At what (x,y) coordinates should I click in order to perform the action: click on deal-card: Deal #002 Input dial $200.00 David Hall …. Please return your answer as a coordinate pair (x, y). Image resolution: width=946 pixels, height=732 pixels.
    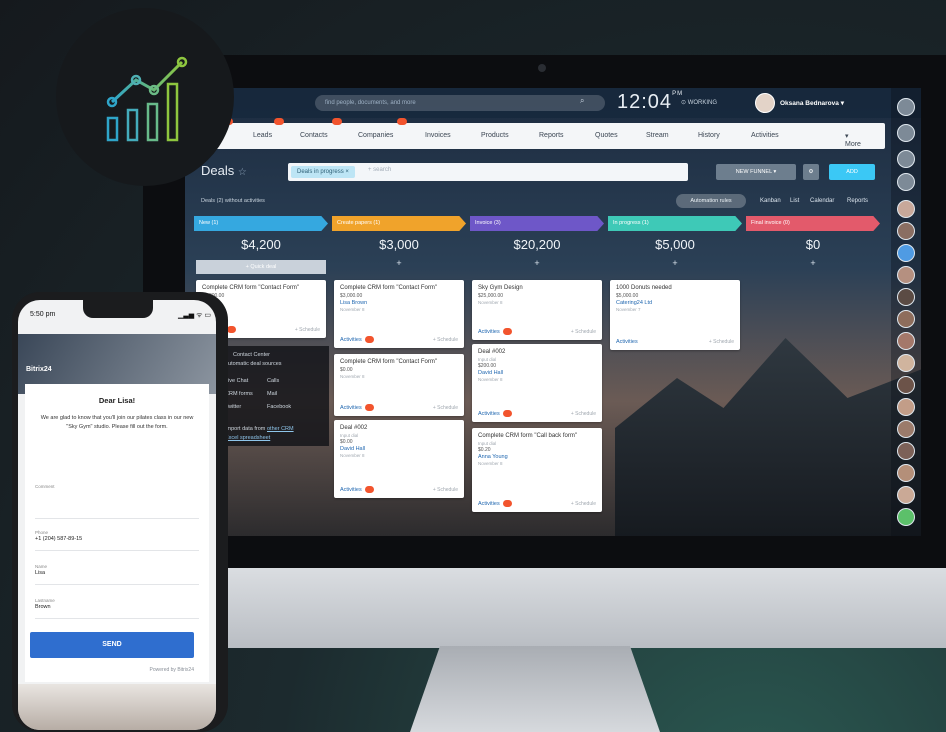
    Looking at the image, I should click on (537, 383).